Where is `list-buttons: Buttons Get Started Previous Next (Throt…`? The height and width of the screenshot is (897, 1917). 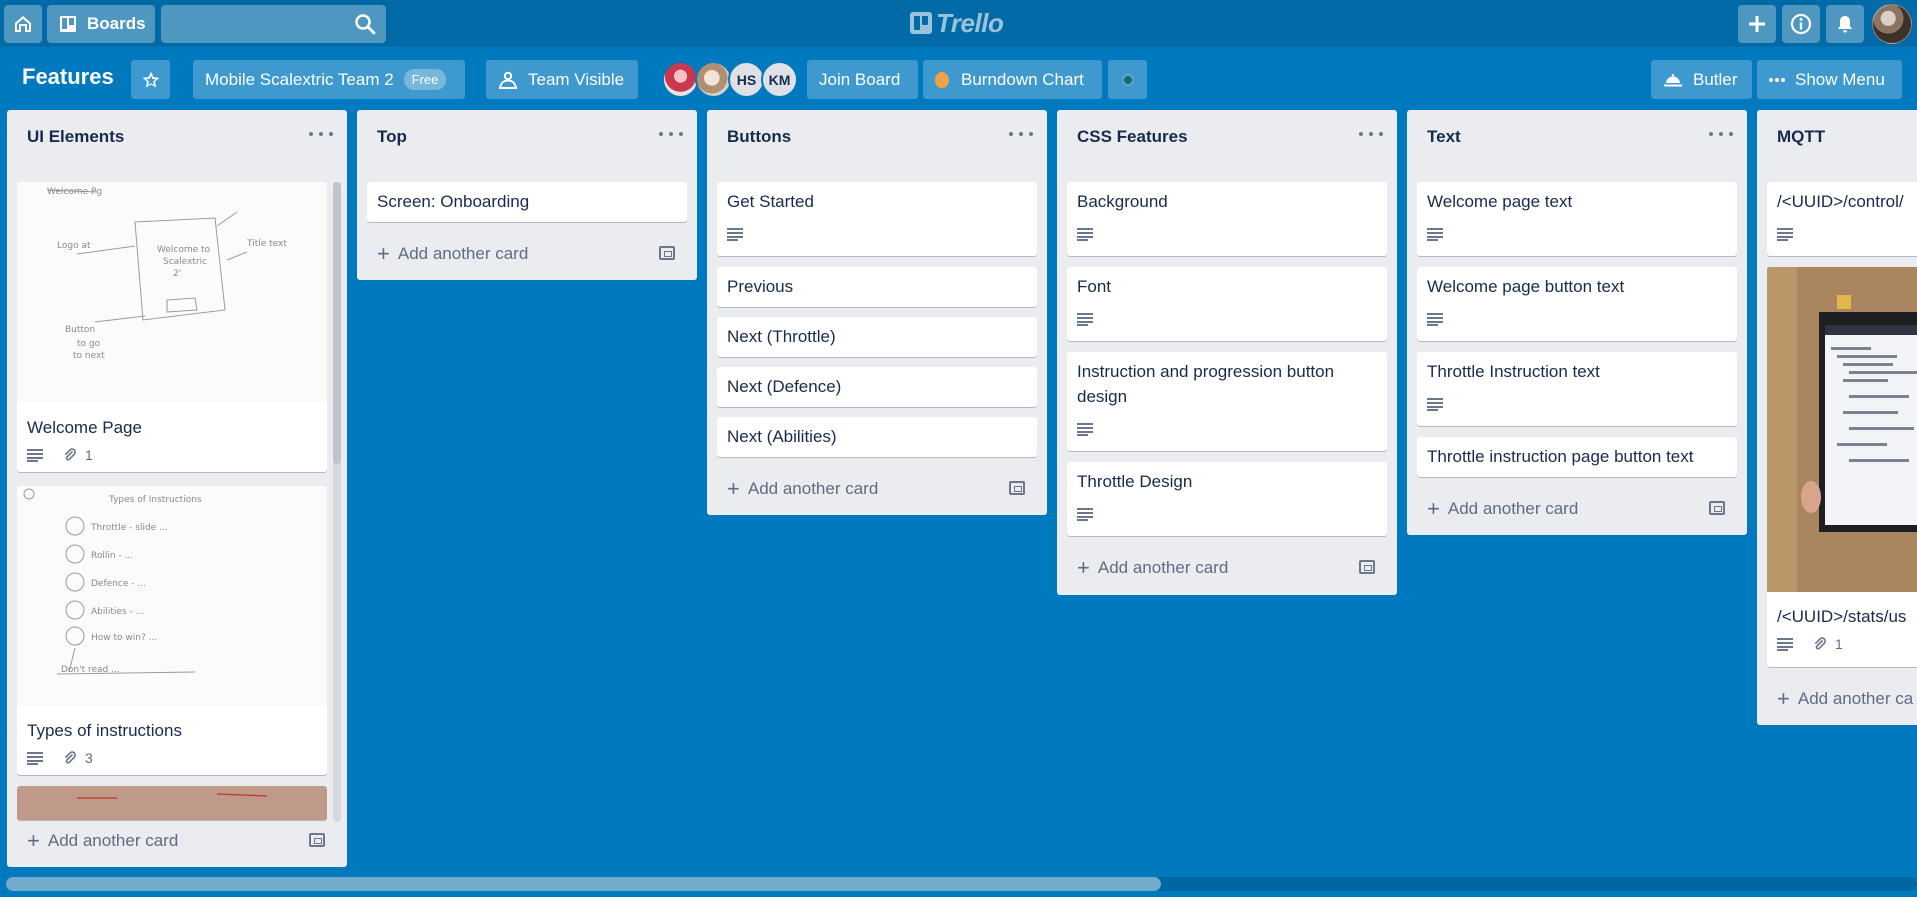
list-buttons: Buttons Get Started Previous Next (Throt… is located at coordinates (877, 312).